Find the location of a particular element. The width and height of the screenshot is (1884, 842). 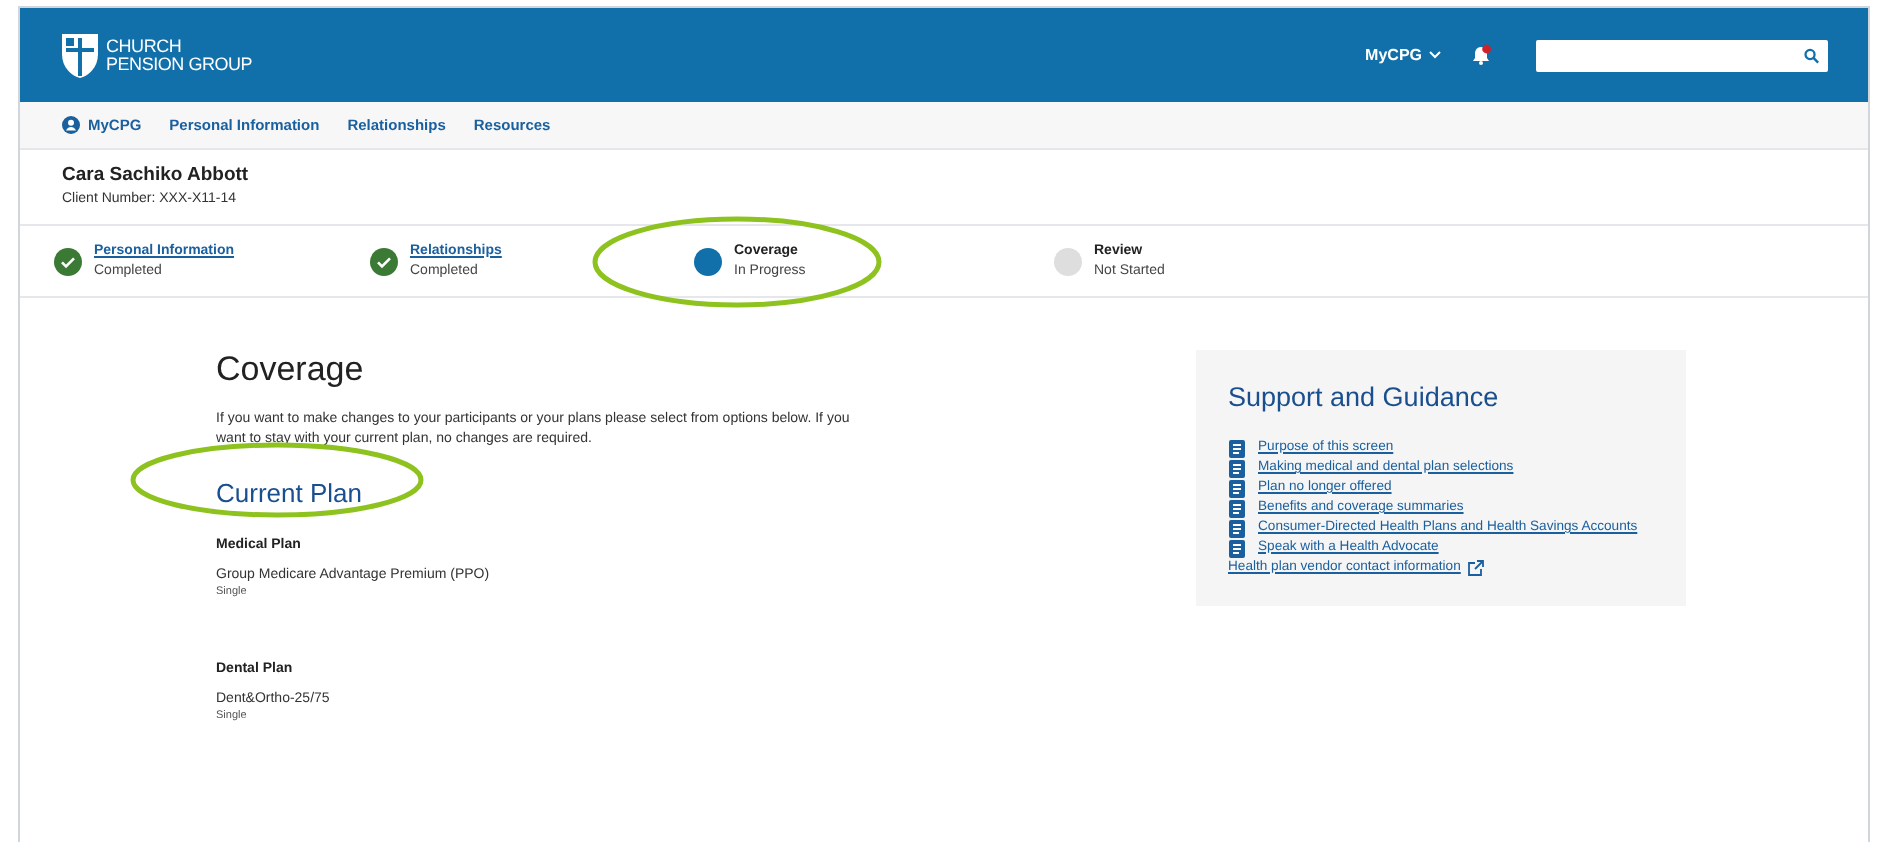

search-field is located at coordinates (1682, 55).